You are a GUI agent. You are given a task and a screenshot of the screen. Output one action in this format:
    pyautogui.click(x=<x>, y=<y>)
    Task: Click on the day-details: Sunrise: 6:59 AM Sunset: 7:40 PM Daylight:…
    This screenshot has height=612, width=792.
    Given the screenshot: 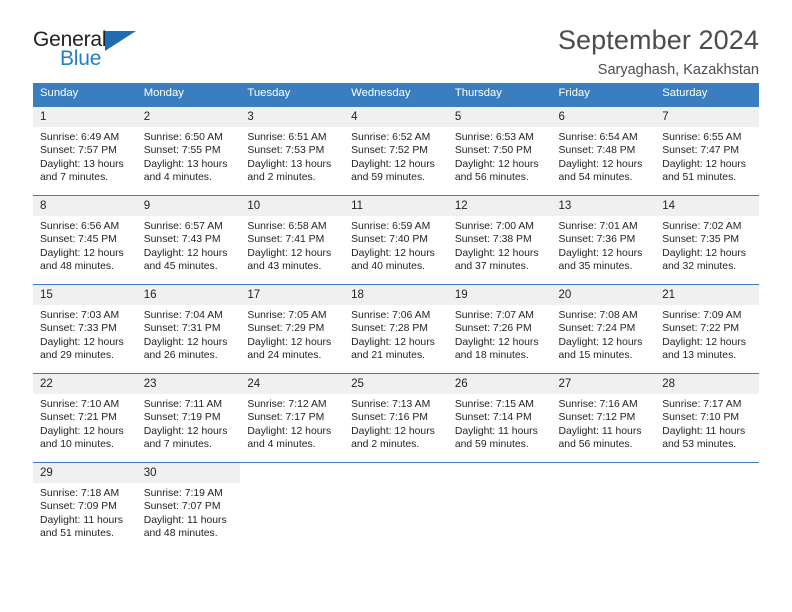 What is the action you would take?
    pyautogui.click(x=396, y=244)
    